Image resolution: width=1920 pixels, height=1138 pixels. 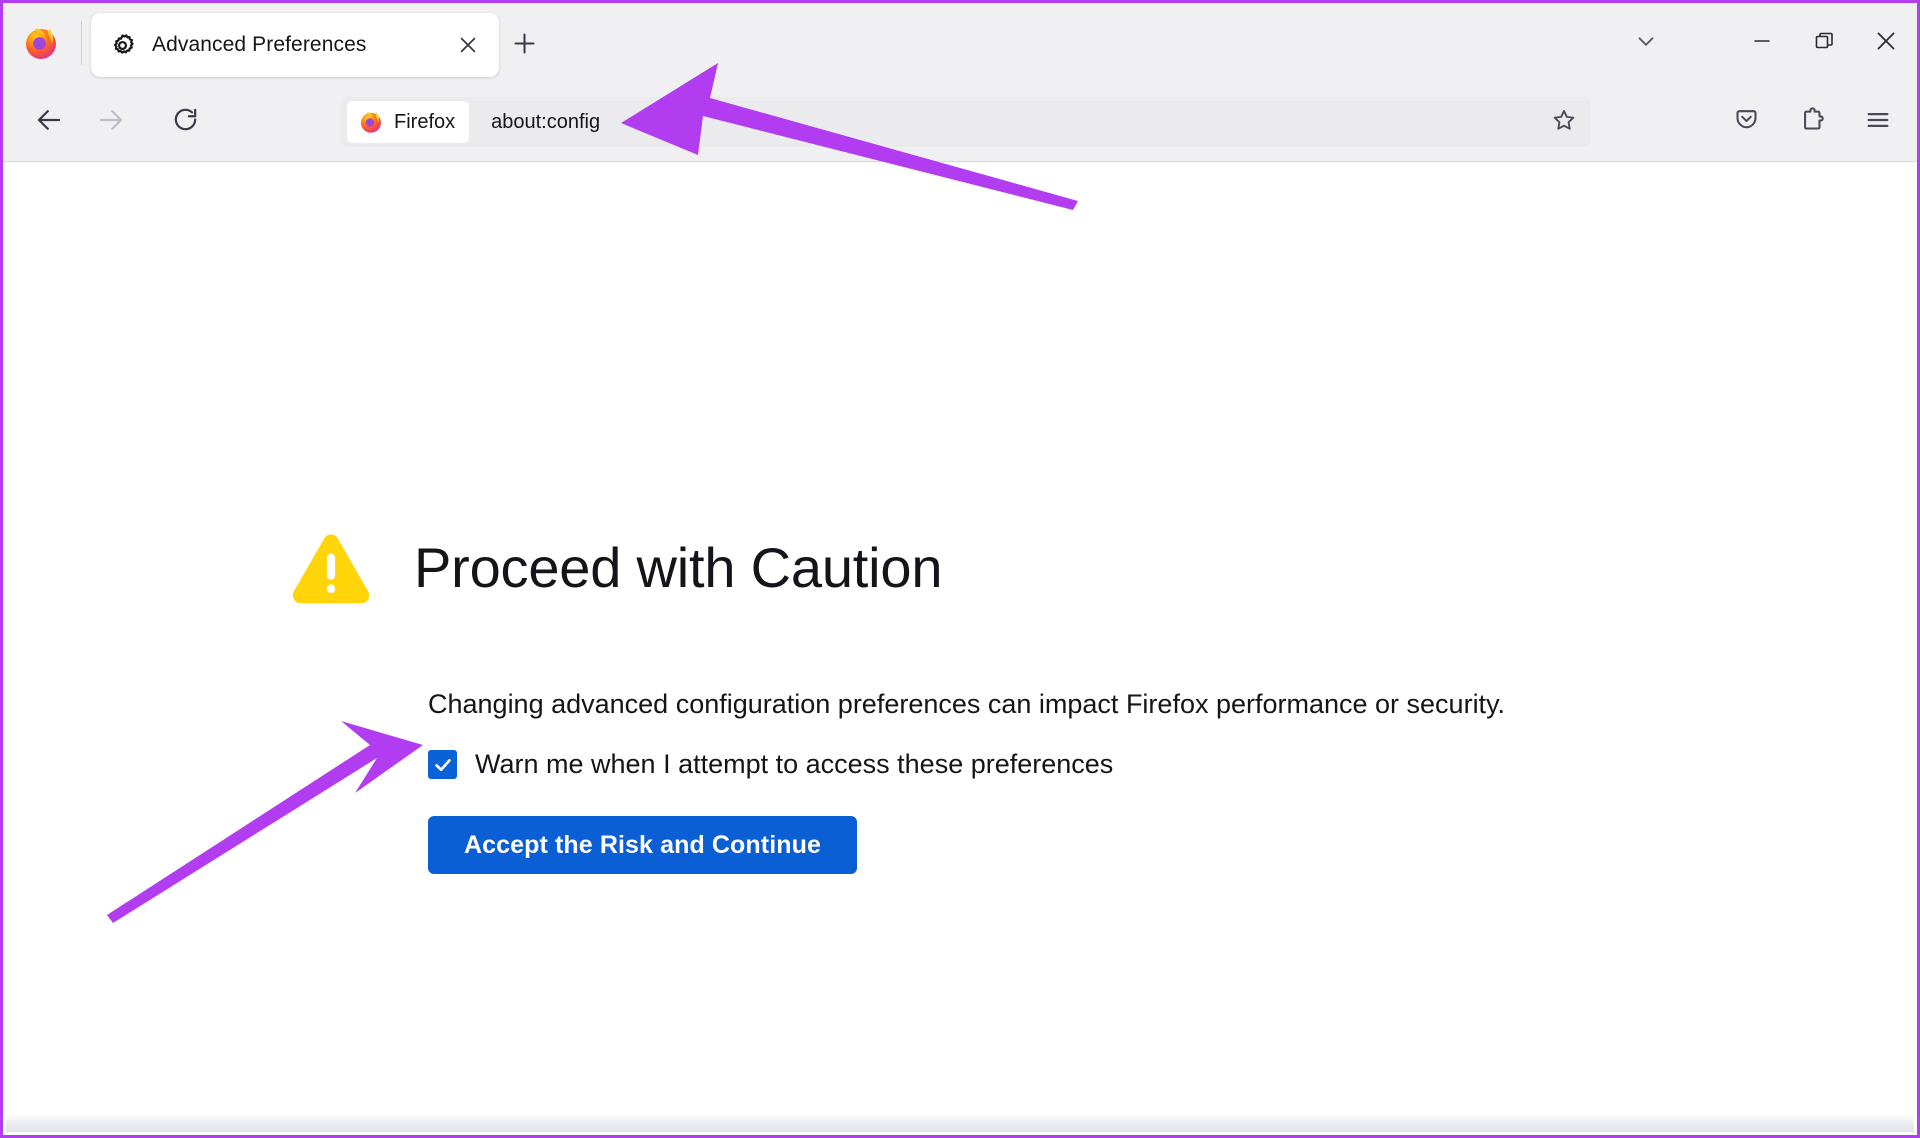 I want to click on pocket-button, so click(x=1746, y=122).